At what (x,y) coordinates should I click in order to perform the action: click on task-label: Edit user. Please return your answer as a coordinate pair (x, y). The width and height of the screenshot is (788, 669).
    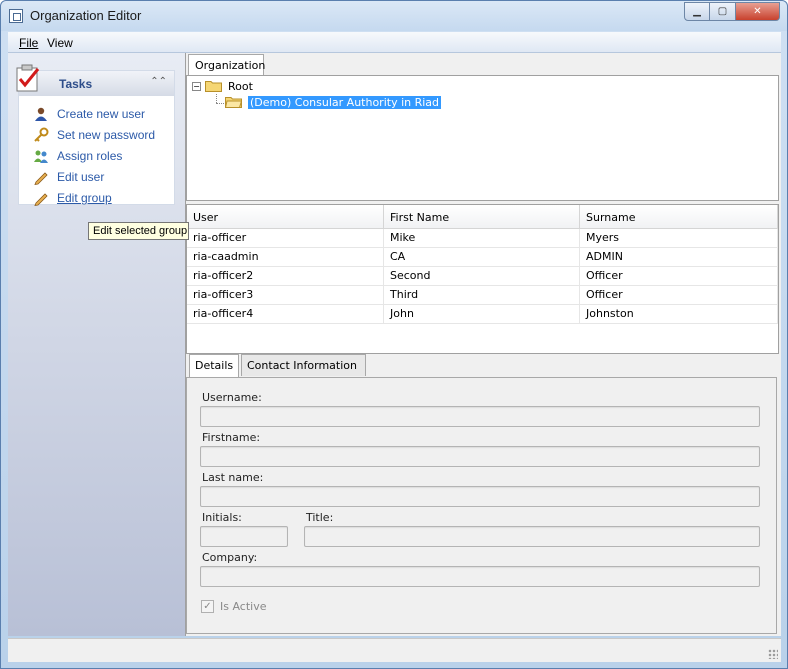
    Looking at the image, I should click on (81, 177).